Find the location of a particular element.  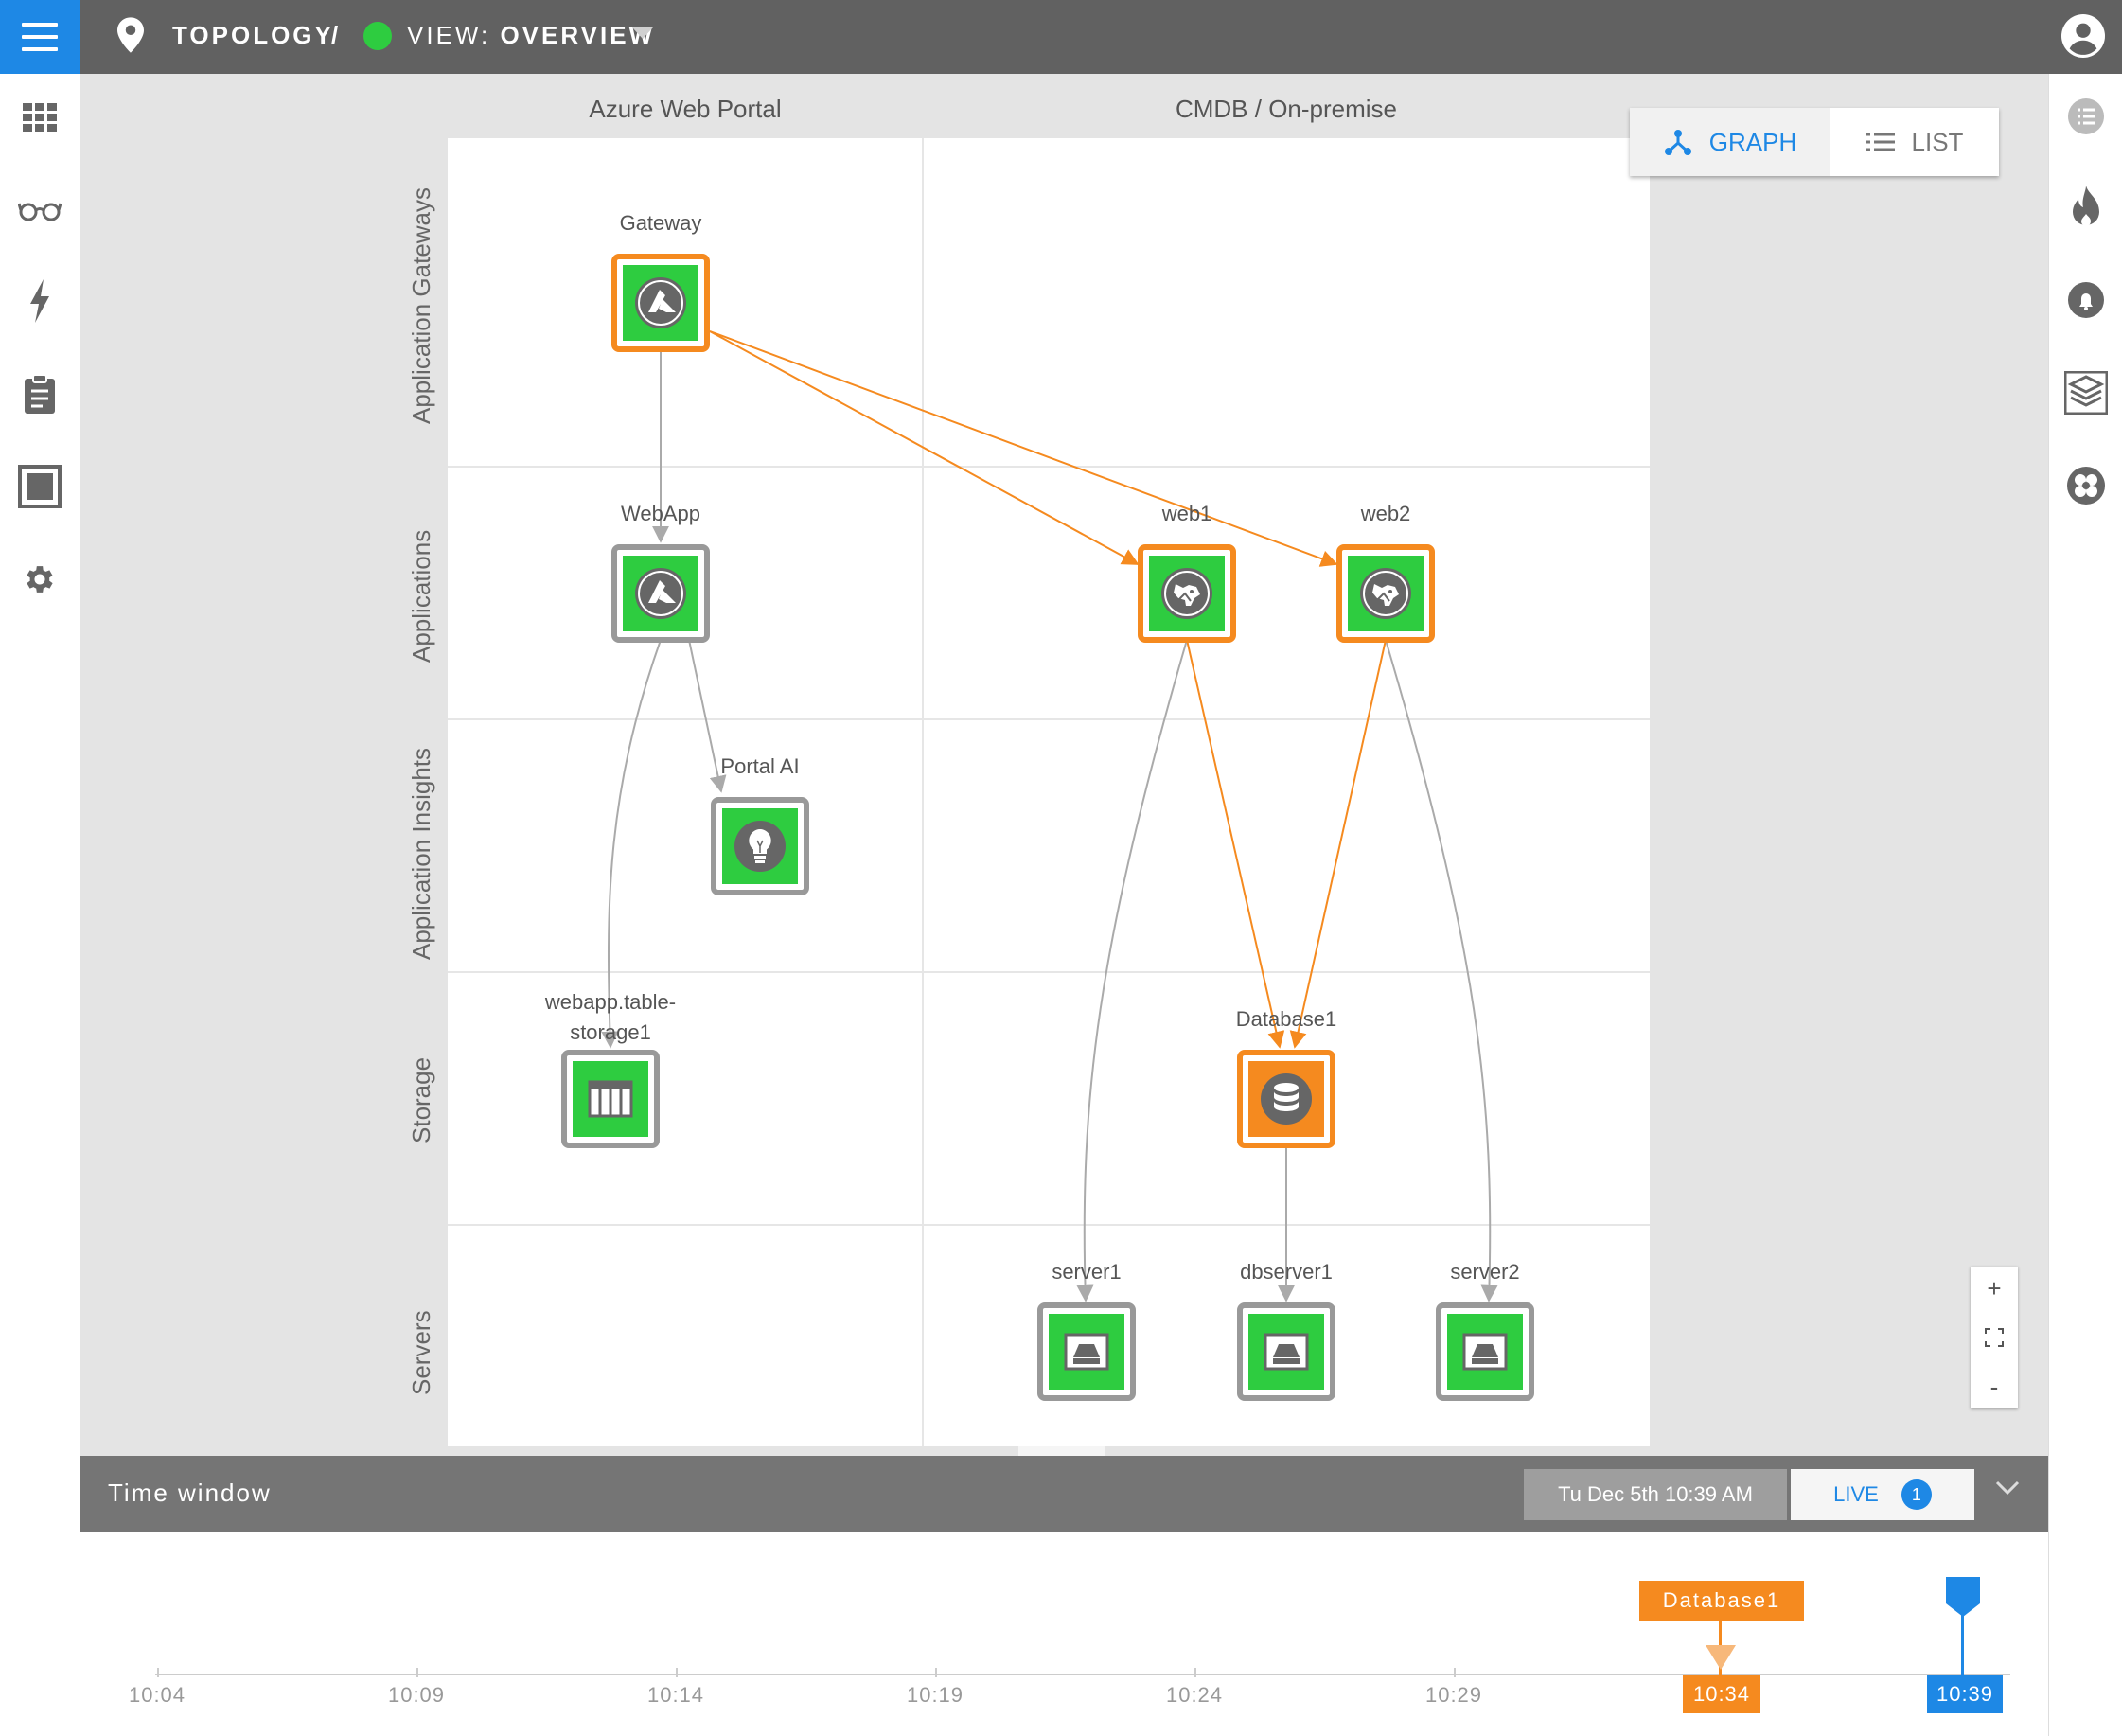

square-icon is located at coordinates (39, 486).